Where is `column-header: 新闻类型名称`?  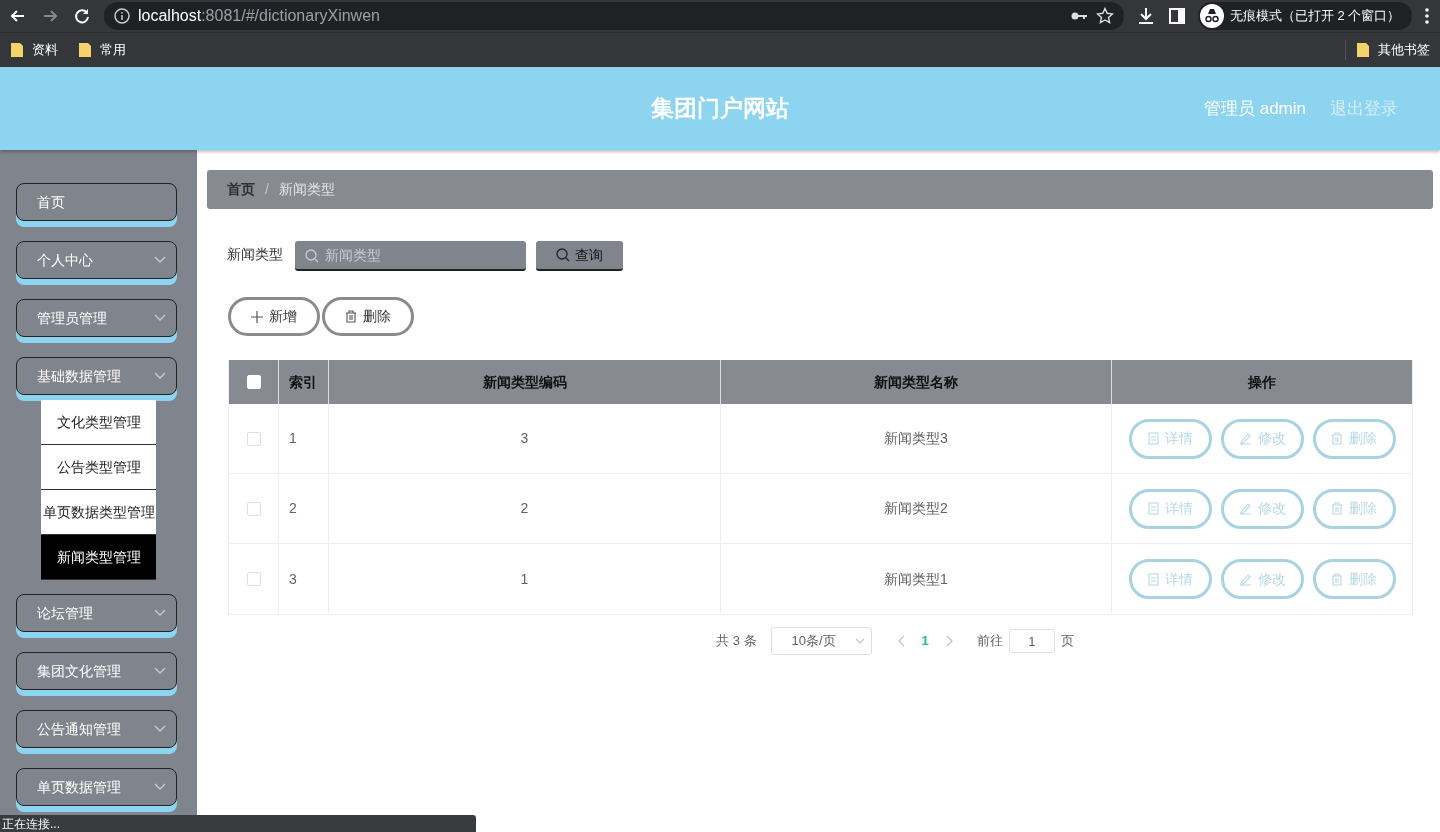
column-header: 新闻类型名称 is located at coordinates (916, 382).